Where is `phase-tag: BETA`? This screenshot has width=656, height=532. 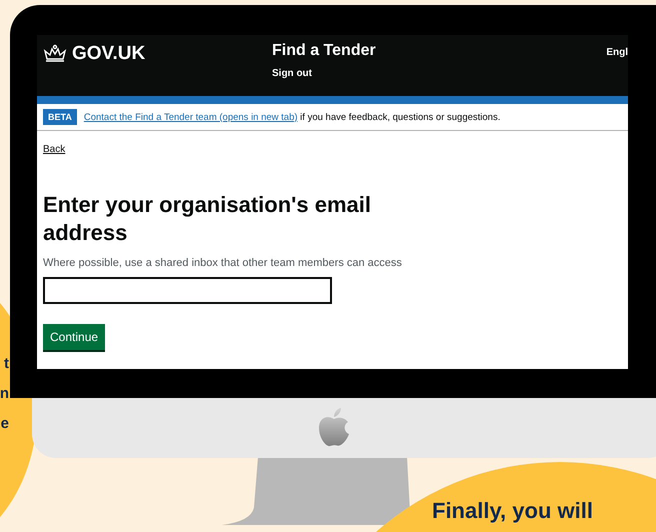 phase-tag: BETA is located at coordinates (60, 117).